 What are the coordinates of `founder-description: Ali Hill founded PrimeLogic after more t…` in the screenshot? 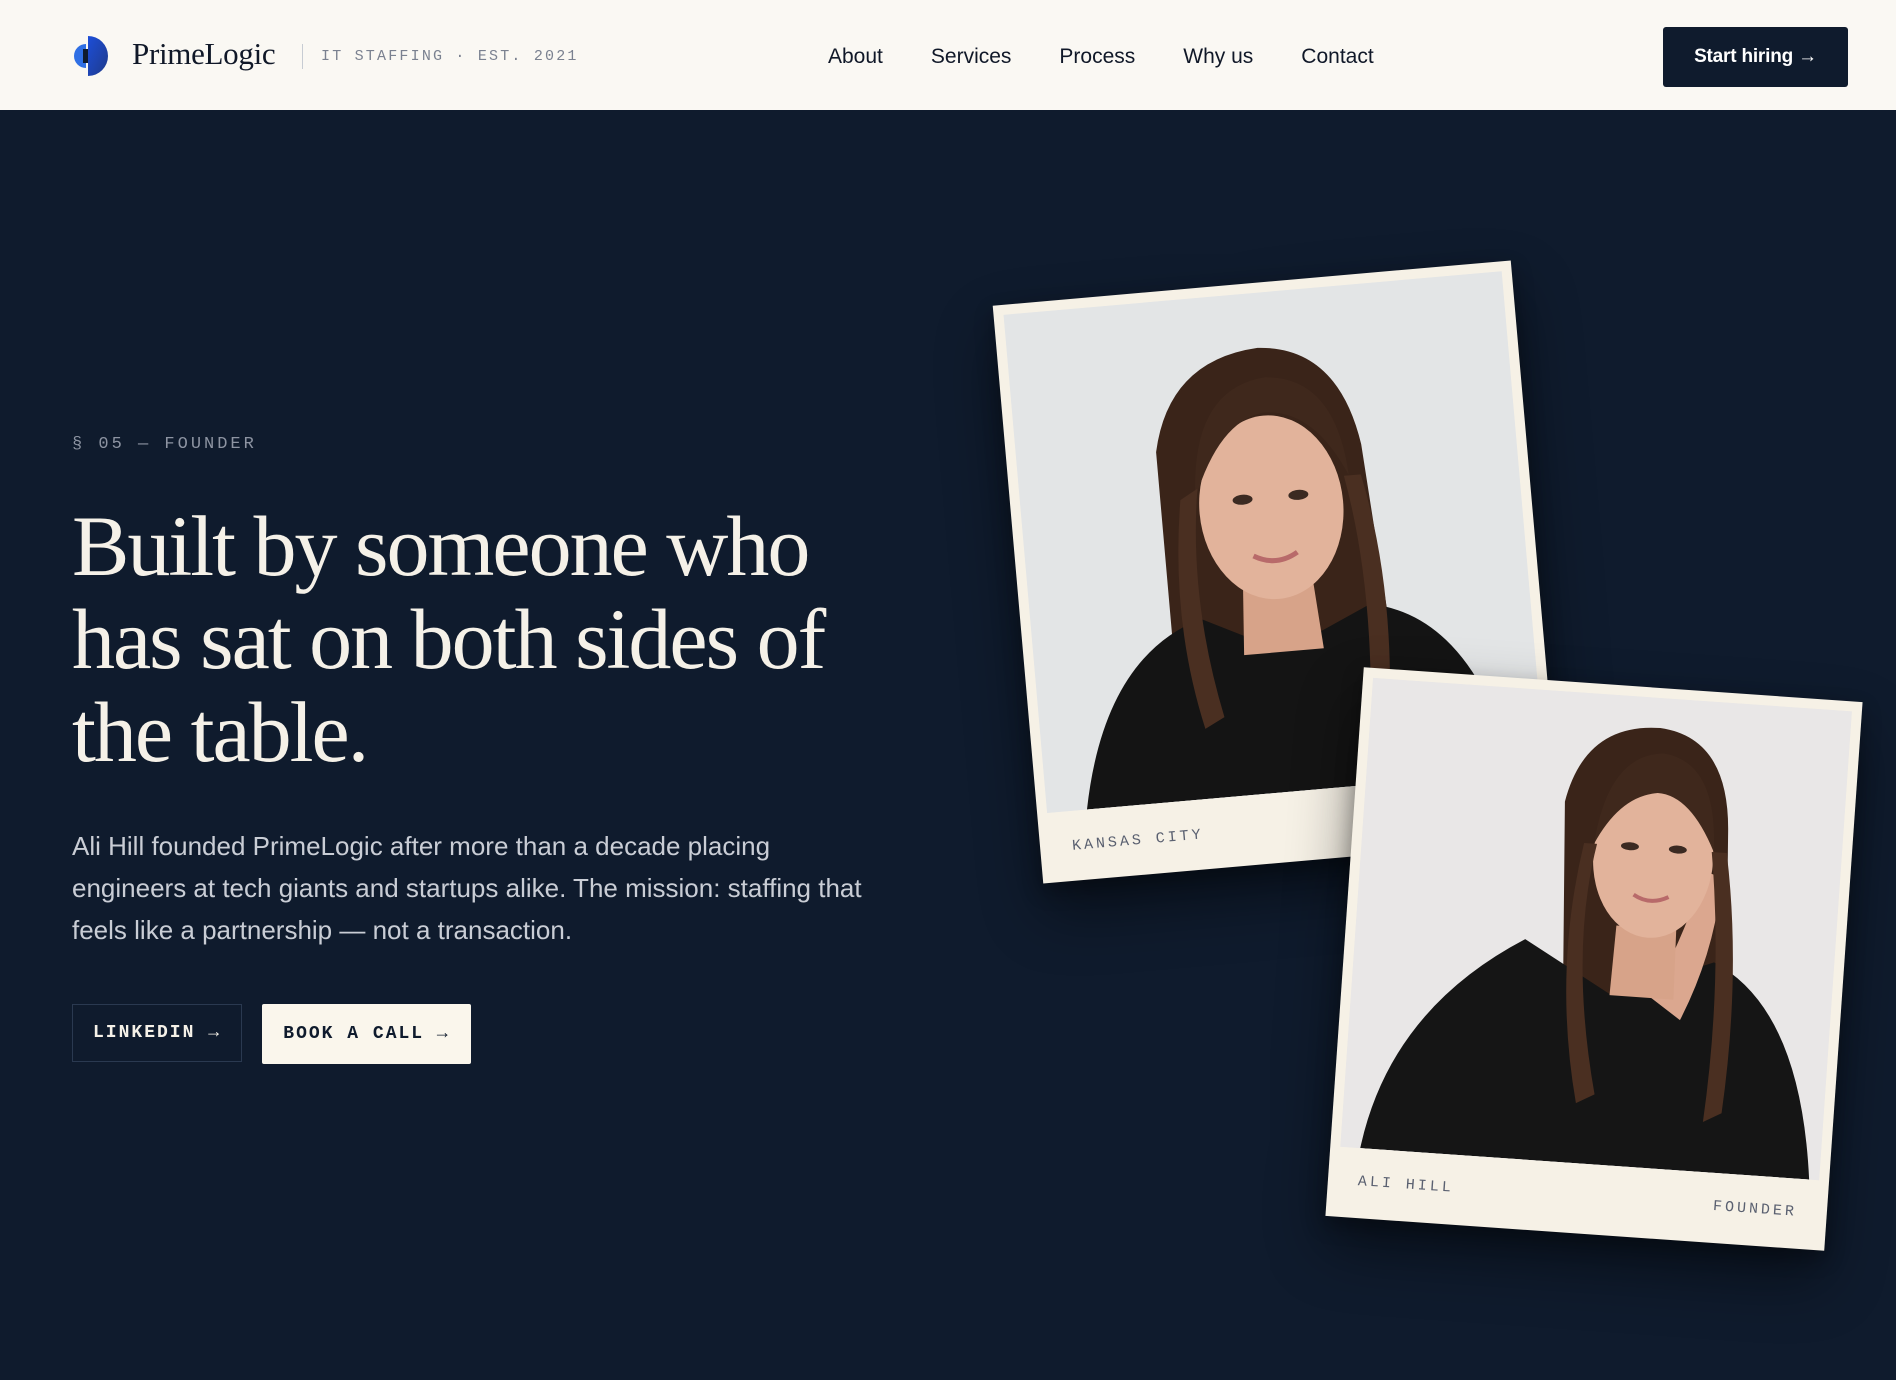 It's located at (467, 888).